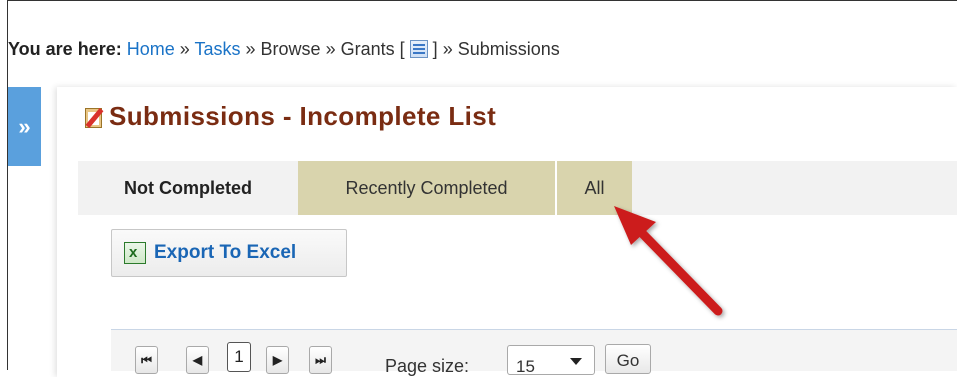 The width and height of the screenshot is (957, 377). What do you see at coordinates (551, 360) in the screenshot?
I see `page-size-select: 15` at bounding box center [551, 360].